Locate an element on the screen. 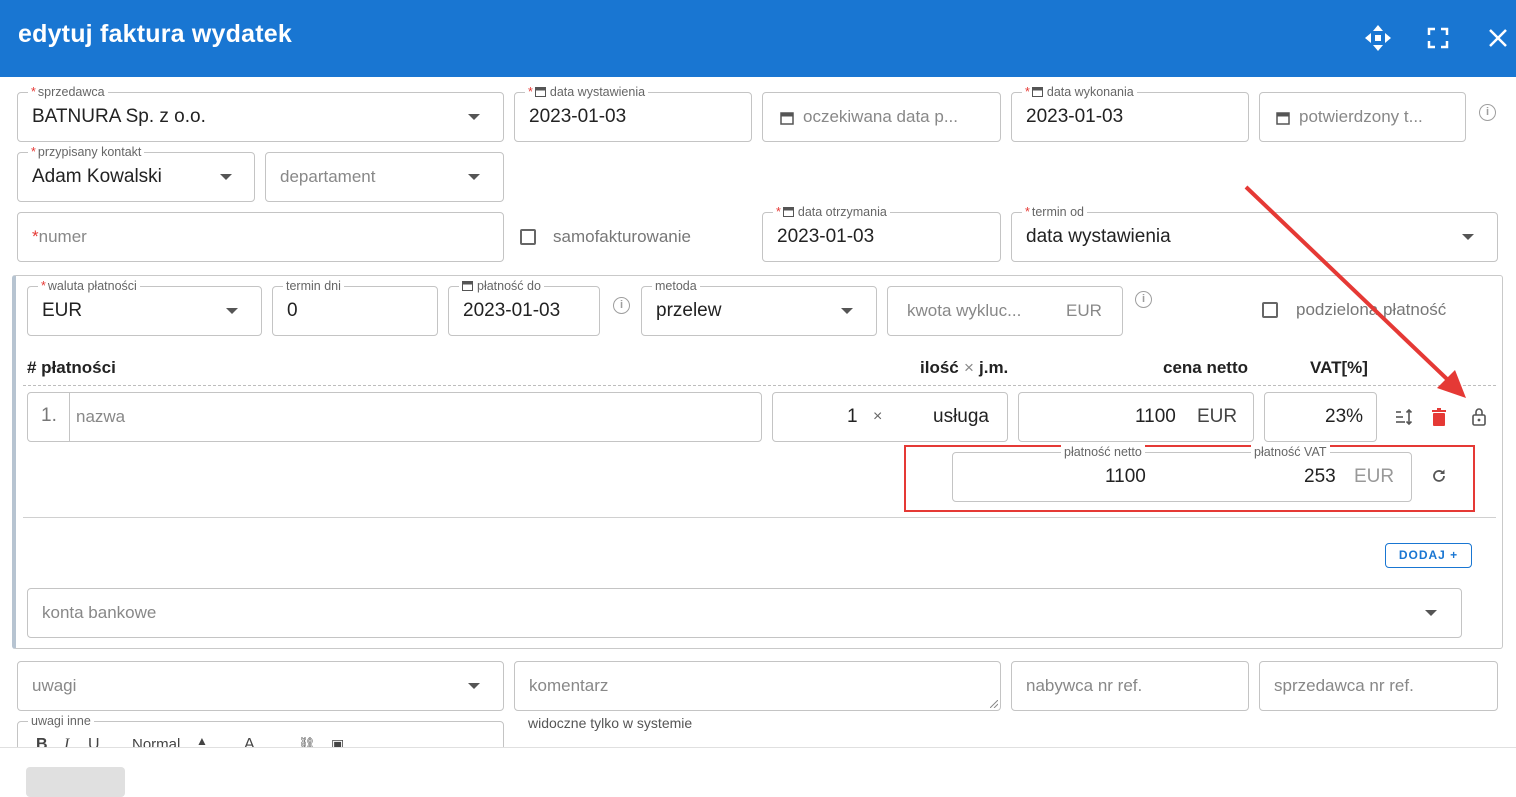 The width and height of the screenshot is (1516, 797). contact-select: * przypisany kontakt Adam Kowalski is located at coordinates (136, 173).